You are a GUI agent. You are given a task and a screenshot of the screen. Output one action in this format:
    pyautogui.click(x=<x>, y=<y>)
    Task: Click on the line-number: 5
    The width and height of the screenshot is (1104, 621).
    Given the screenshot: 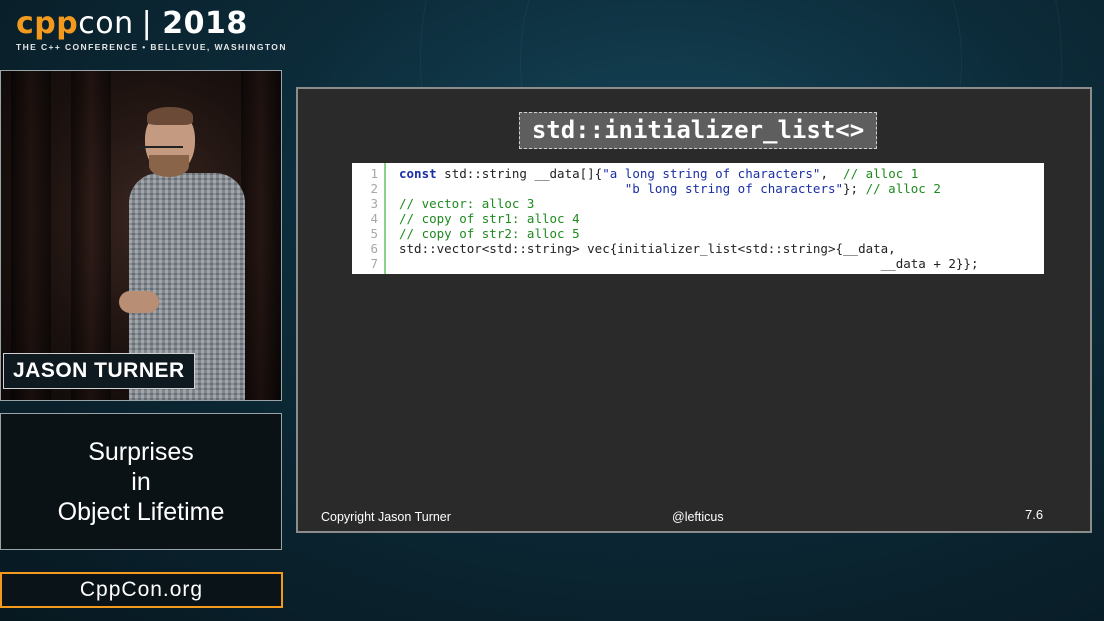 What is the action you would take?
    pyautogui.click(x=374, y=233)
    